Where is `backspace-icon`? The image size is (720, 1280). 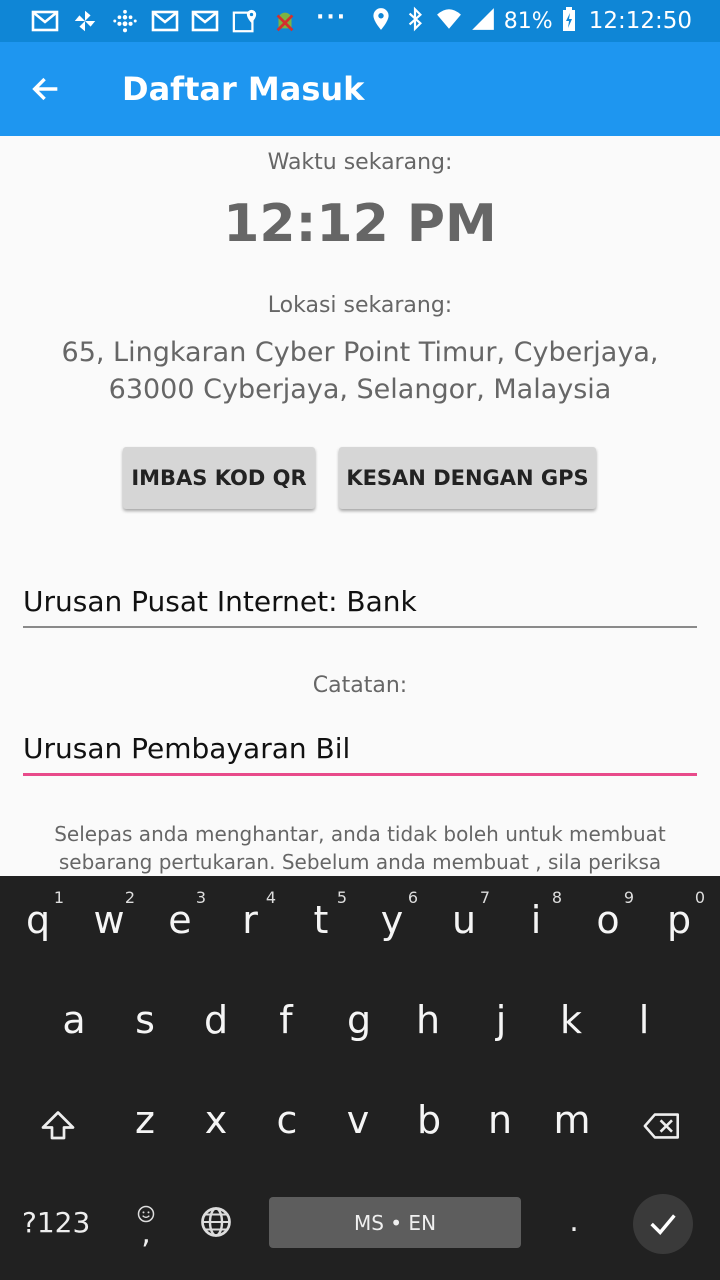 backspace-icon is located at coordinates (661, 1126).